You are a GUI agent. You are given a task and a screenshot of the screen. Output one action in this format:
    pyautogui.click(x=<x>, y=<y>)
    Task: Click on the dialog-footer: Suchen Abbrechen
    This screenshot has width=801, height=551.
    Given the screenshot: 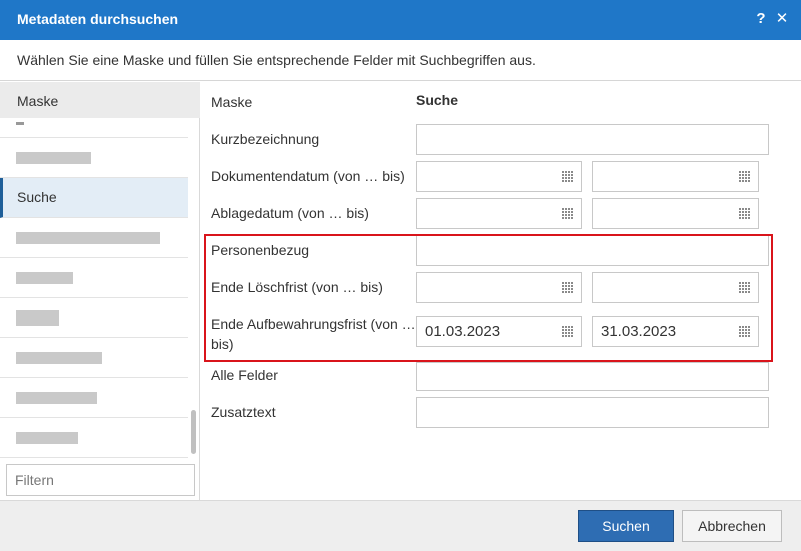 What is the action you would take?
    pyautogui.click(x=400, y=525)
    